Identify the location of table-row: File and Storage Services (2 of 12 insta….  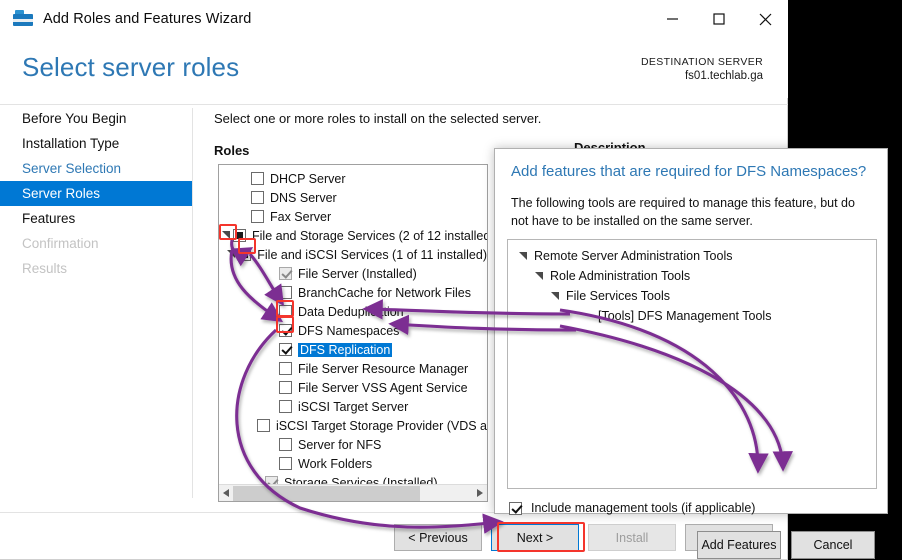
(353, 235).